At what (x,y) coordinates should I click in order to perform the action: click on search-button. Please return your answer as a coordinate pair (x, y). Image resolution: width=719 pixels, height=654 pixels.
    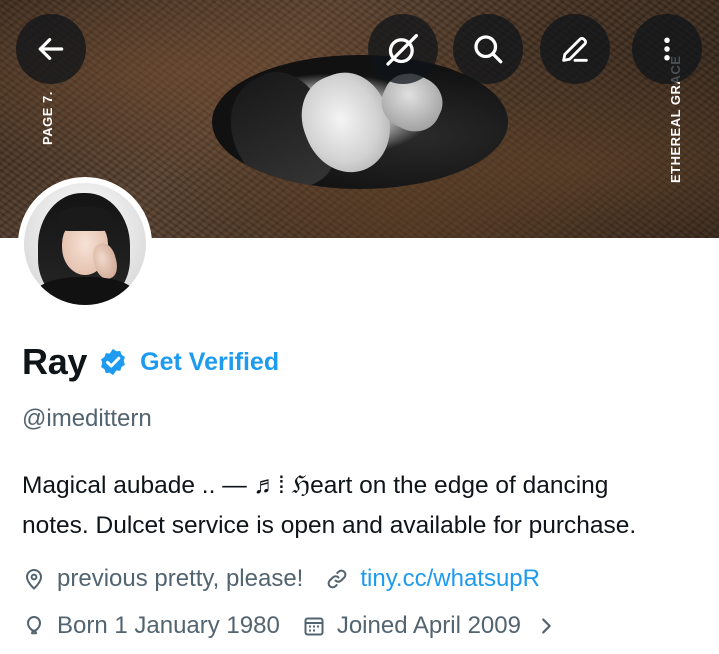
    Looking at the image, I should click on (488, 49).